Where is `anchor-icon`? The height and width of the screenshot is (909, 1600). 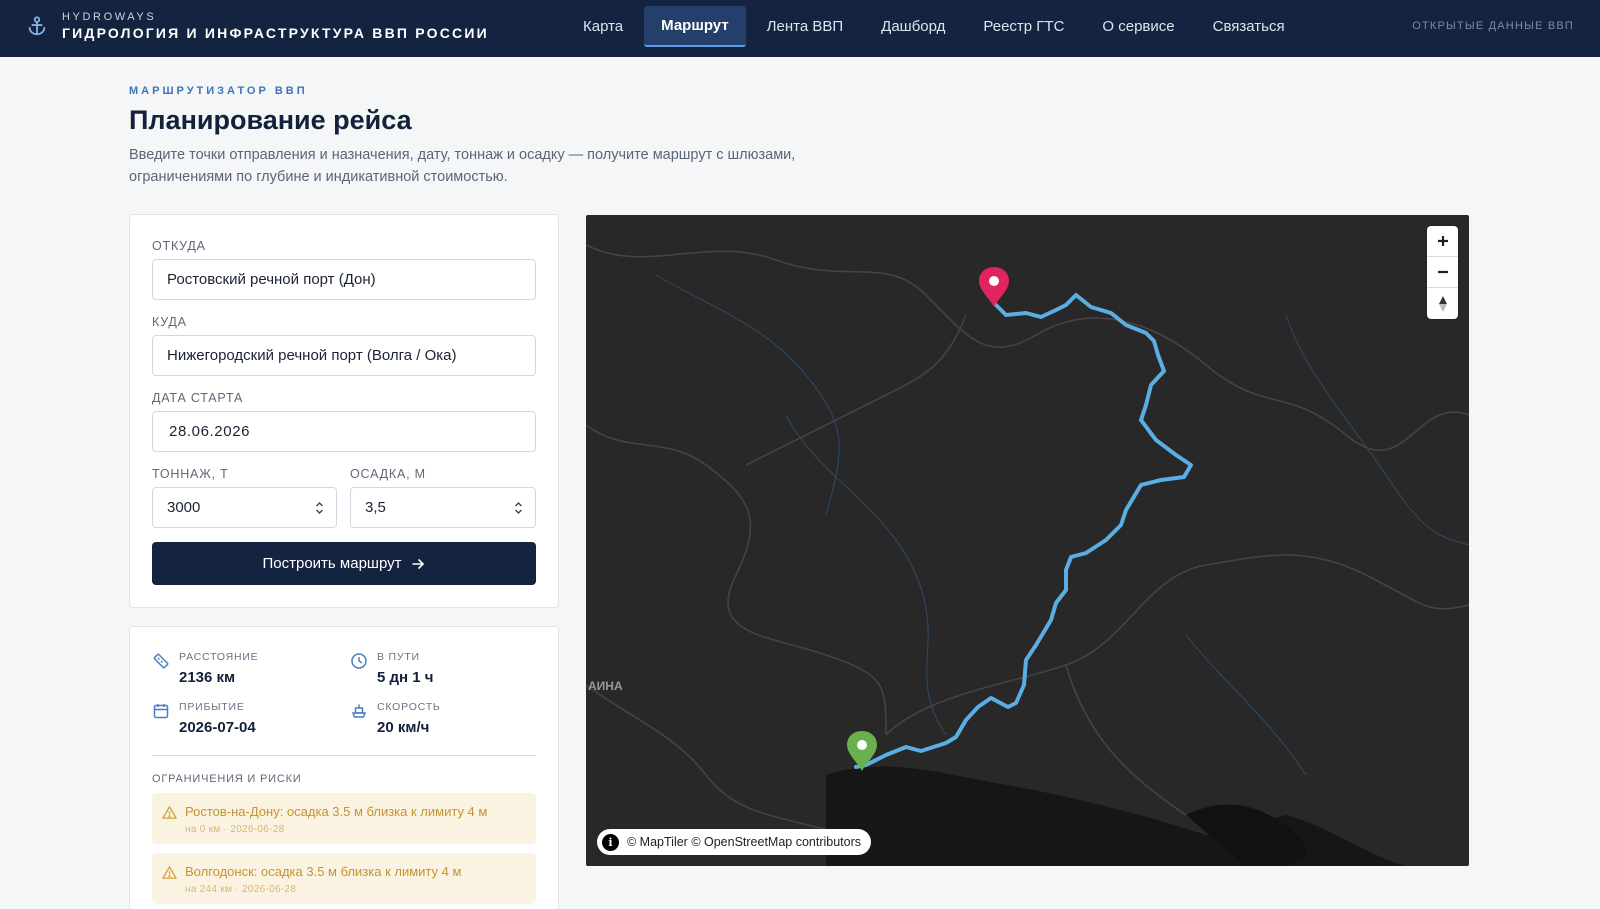 anchor-icon is located at coordinates (37, 26).